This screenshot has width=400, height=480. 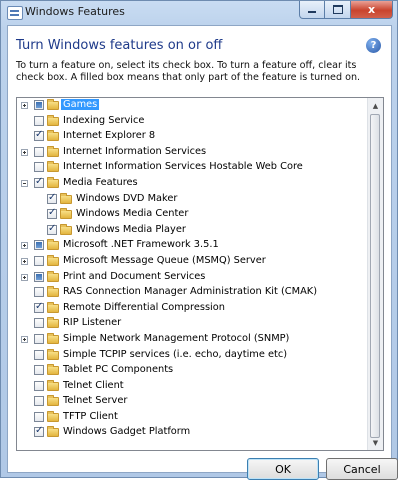 What do you see at coordinates (193, 246) in the screenshot?
I see `feature-row: Microsoft .NET Framework 3.5.1` at bounding box center [193, 246].